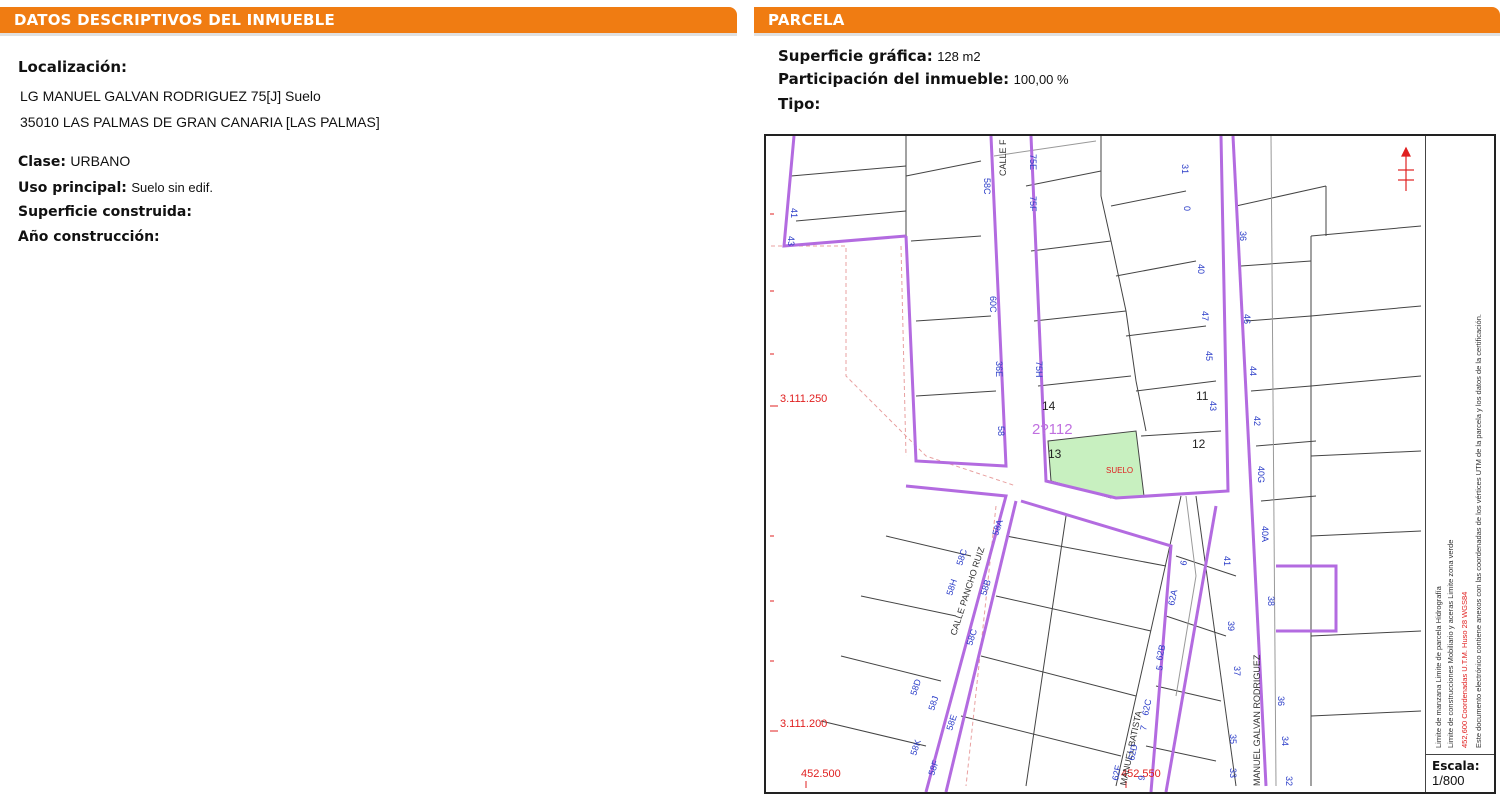 Image resolution: width=1500 pixels, height=801 pixels. Describe the element at coordinates (1199, 444) in the screenshot. I see `parcel-number: 12` at that location.